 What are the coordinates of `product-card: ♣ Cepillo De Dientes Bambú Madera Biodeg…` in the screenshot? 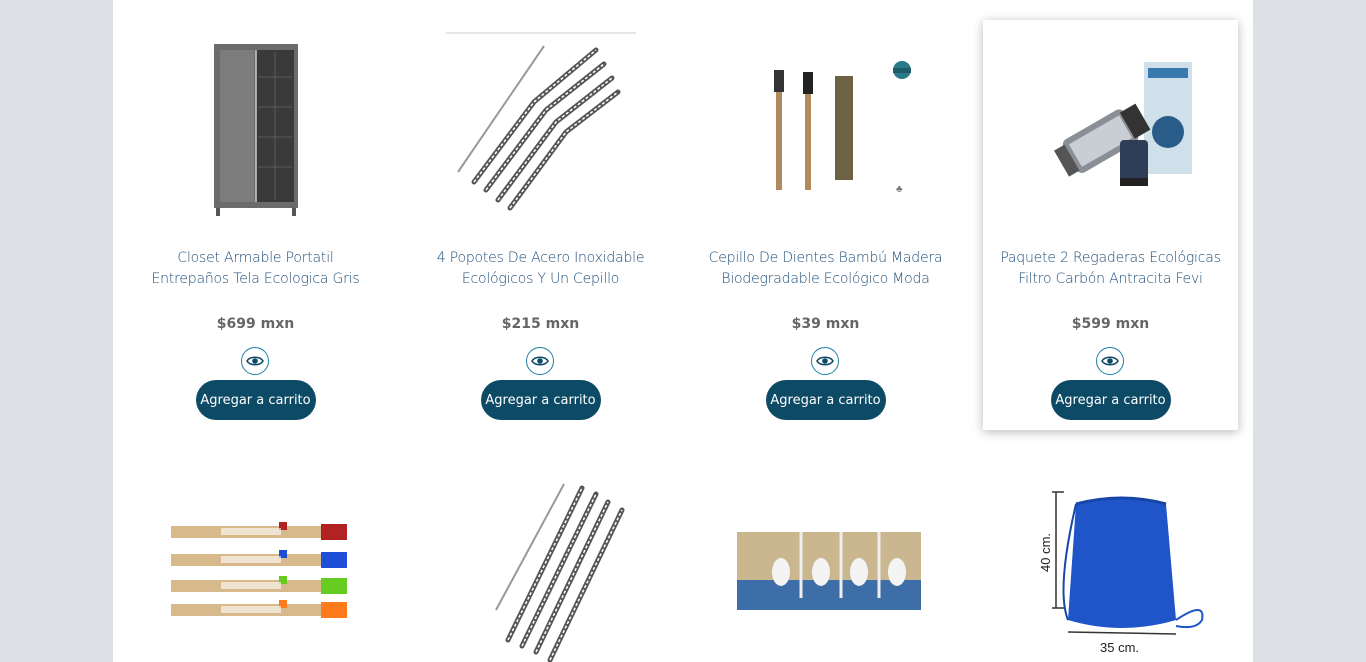 It's located at (825, 227).